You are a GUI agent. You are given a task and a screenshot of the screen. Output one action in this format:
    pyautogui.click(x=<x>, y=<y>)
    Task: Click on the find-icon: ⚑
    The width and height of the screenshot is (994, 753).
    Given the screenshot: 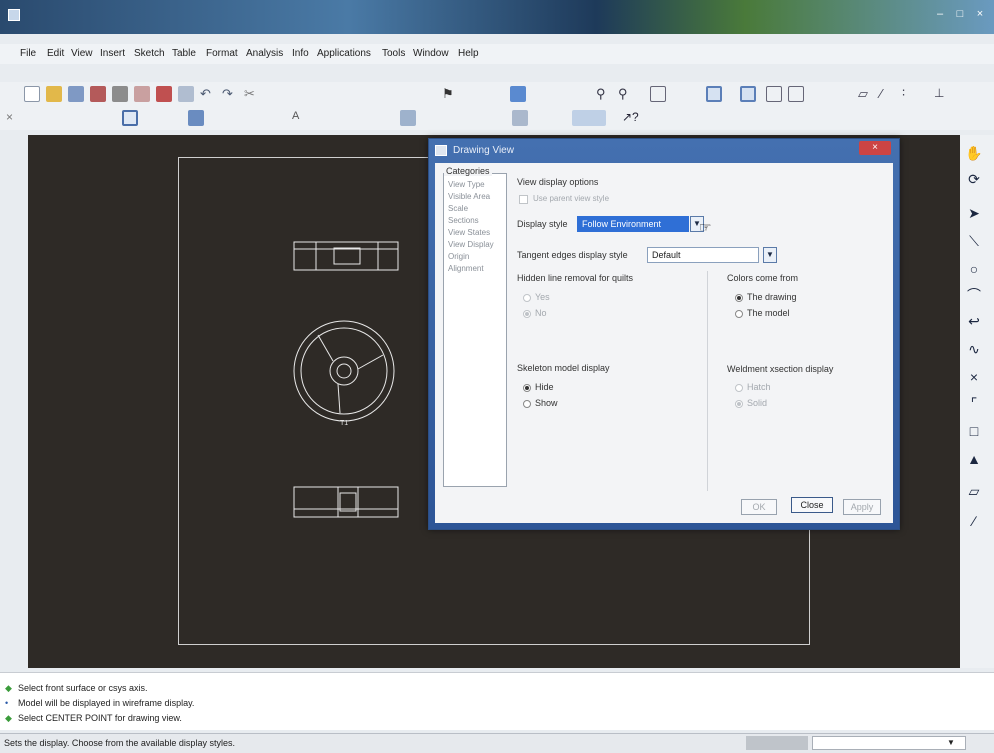 What is the action you would take?
    pyautogui.click(x=450, y=94)
    